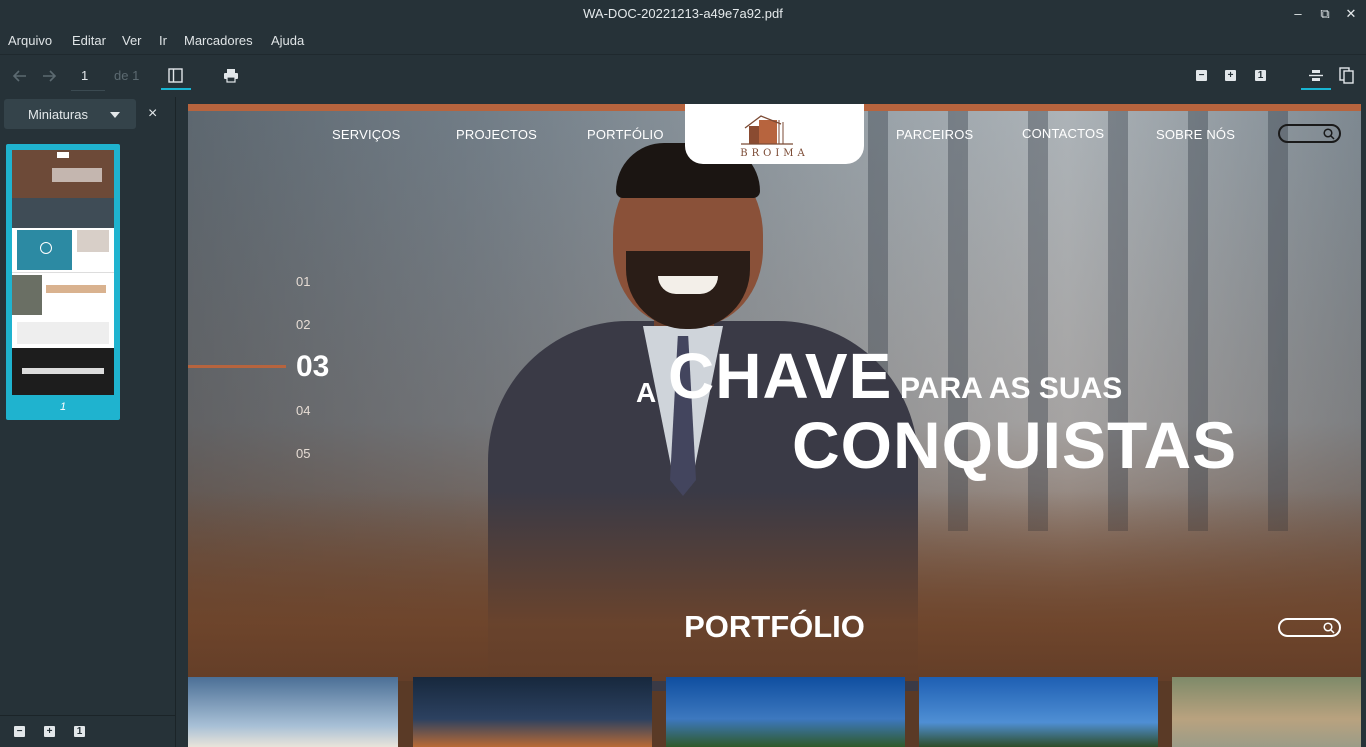 The height and width of the screenshot is (747, 1366). What do you see at coordinates (19, 731) in the screenshot?
I see `thumb-zoom-out-icon: −` at bounding box center [19, 731].